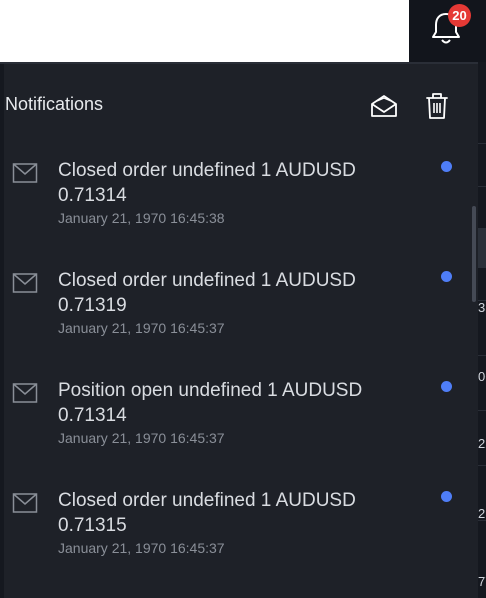 Image resolution: width=486 pixels, height=598 pixels. What do you see at coordinates (482, 513) in the screenshot?
I see `background-value: 21` at bounding box center [482, 513].